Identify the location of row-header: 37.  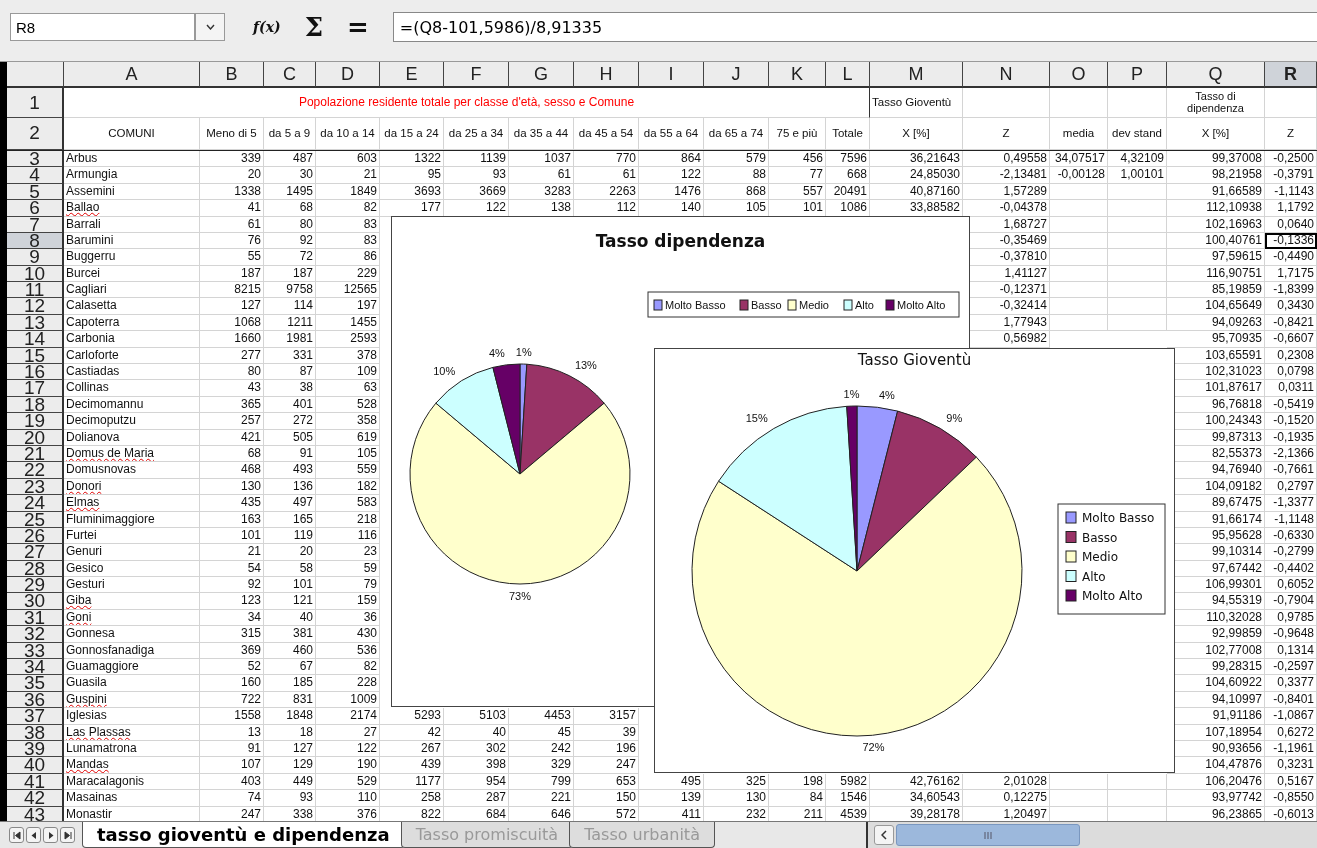
(35, 716).